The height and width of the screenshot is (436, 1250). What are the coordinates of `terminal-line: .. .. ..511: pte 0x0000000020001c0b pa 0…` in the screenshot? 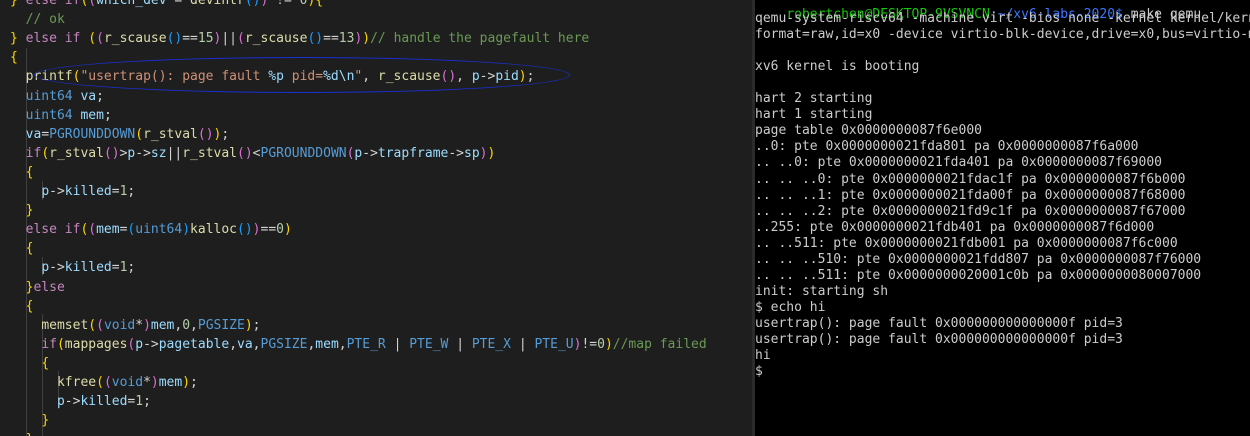 It's located at (978, 275).